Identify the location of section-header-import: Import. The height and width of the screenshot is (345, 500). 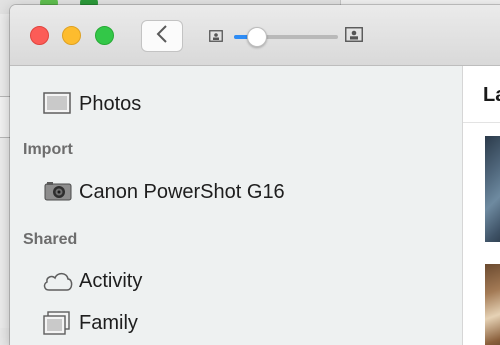
(48, 149).